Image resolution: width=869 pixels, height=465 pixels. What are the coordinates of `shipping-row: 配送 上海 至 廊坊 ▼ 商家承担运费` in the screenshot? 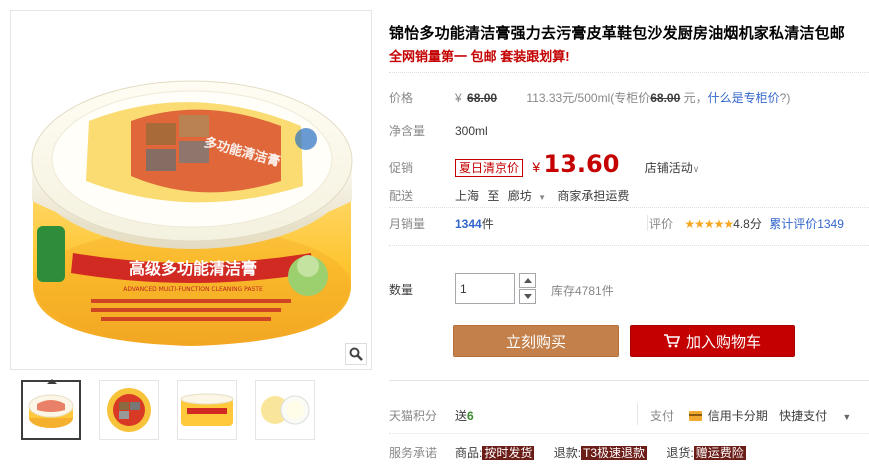 It's located at (509, 195).